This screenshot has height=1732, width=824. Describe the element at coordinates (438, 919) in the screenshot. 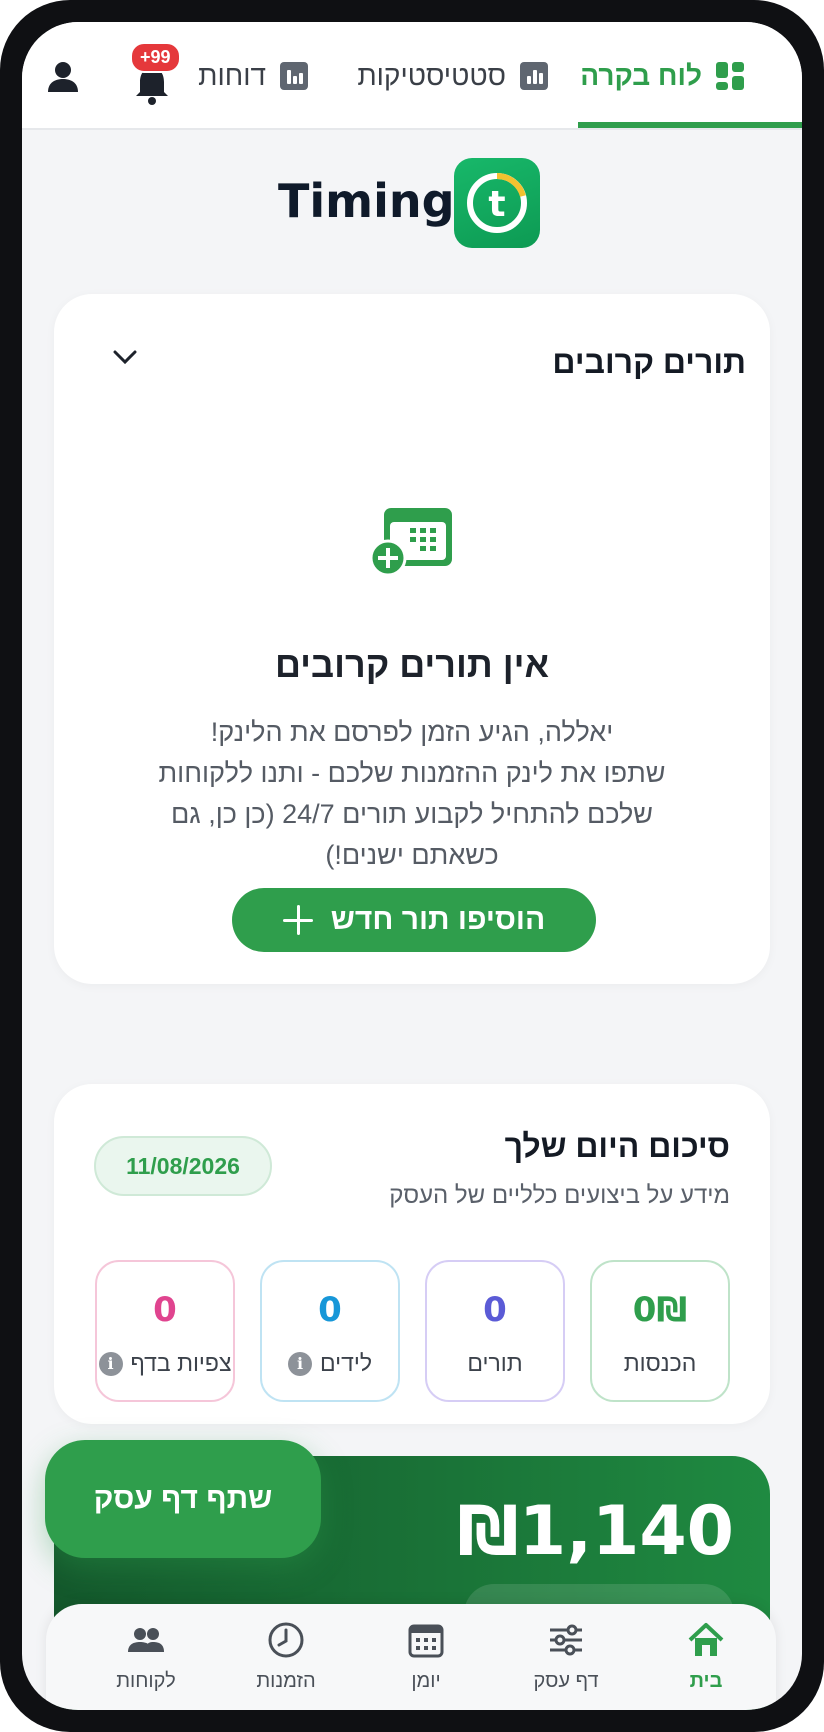

I see `add-appointment-label: הוסיפו תור חדש` at that location.